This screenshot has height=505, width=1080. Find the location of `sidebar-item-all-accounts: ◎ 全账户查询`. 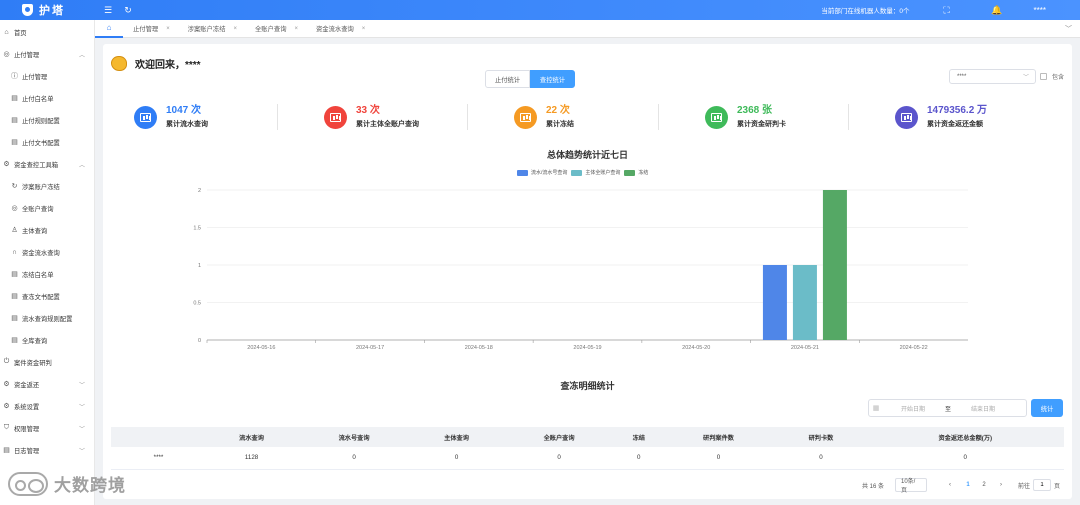

sidebar-item-all-accounts: ◎ 全账户查询 is located at coordinates (47, 208).